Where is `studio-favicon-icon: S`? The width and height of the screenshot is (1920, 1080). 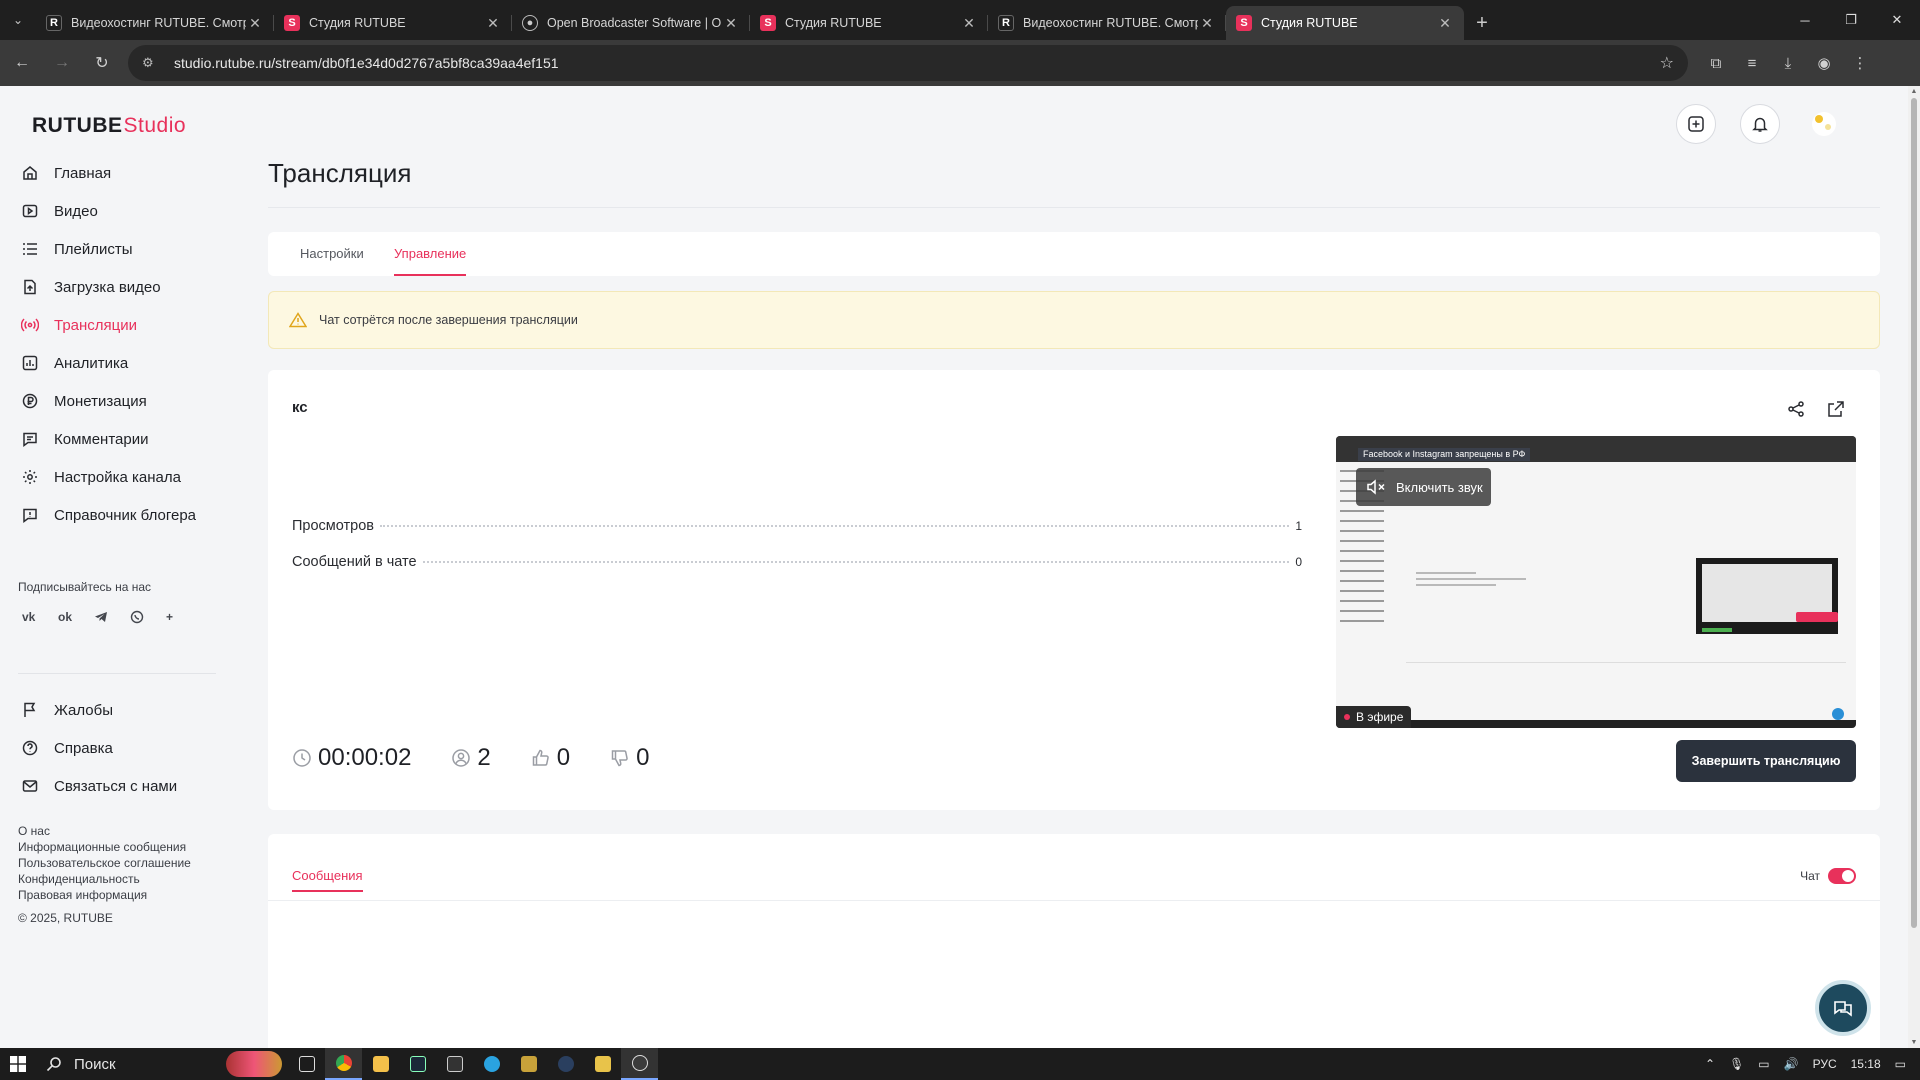 studio-favicon-icon: S is located at coordinates (1244, 23).